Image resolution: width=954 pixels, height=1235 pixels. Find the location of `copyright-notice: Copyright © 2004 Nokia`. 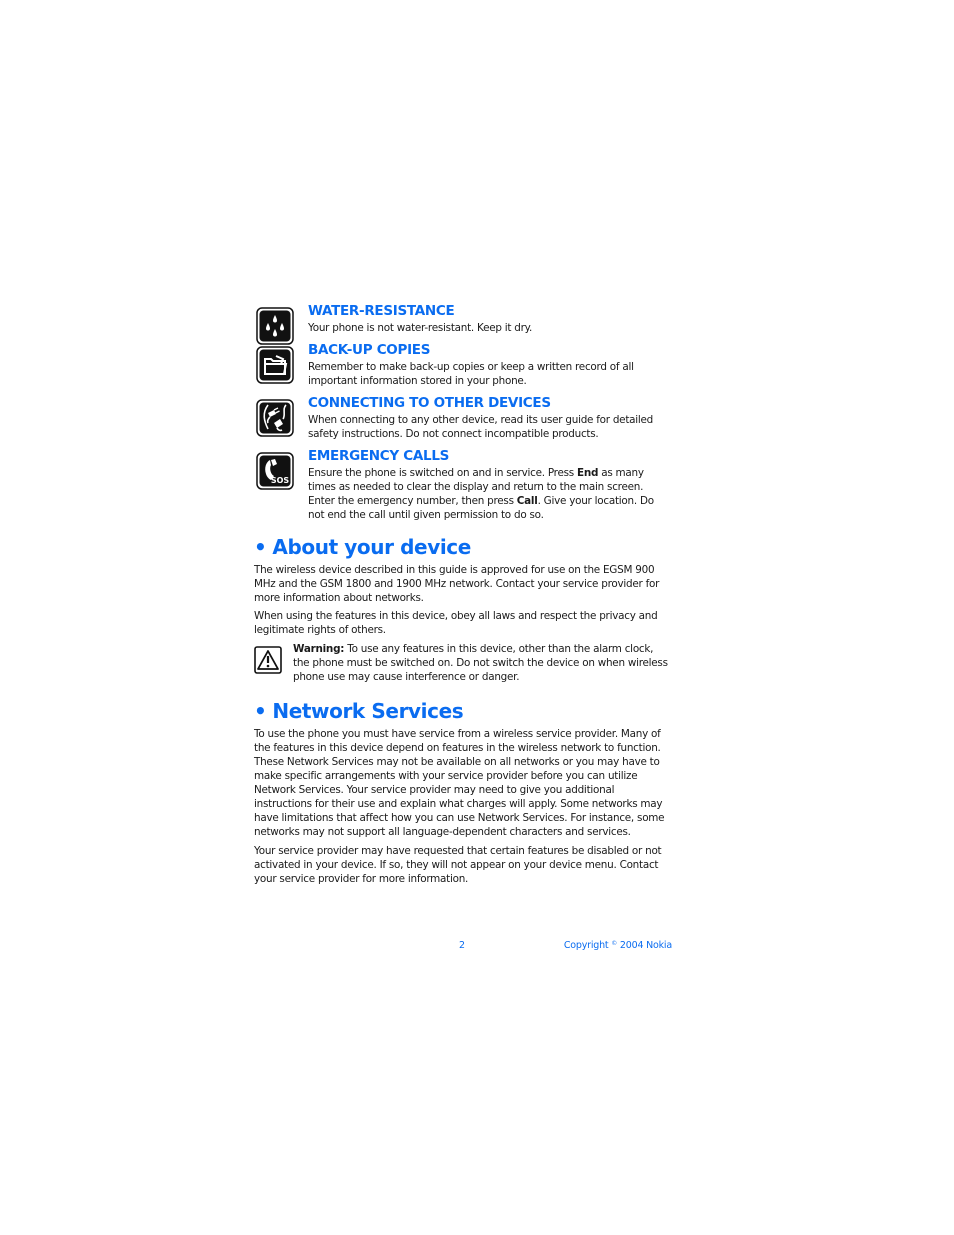

copyright-notice: Copyright © 2004 Nokia is located at coordinates (618, 945).